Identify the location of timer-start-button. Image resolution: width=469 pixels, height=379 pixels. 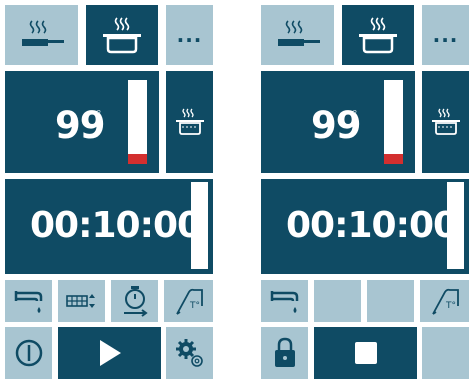
(134, 301).